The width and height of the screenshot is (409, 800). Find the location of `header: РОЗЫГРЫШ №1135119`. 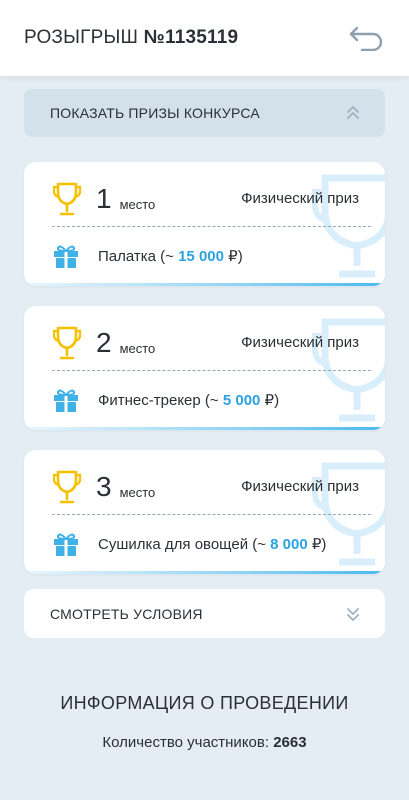

header: РОЗЫГРЫШ №1135119 is located at coordinates (204, 38).